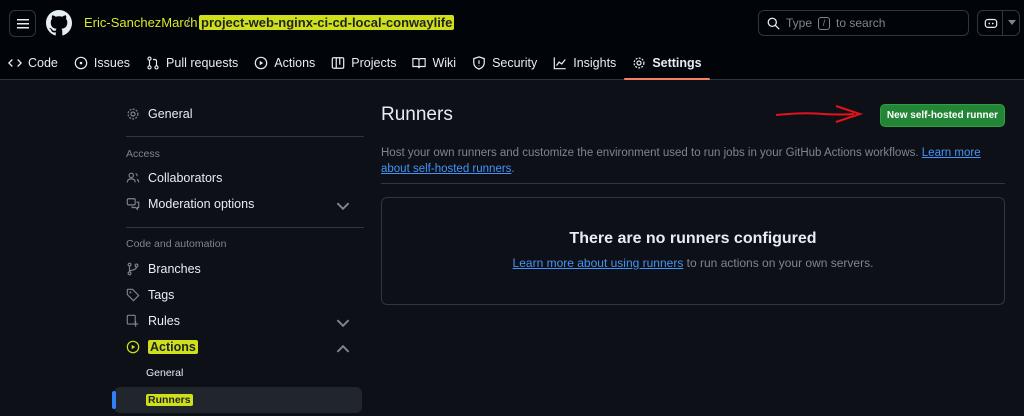  What do you see at coordinates (515, 63) in the screenshot?
I see `tab-label: Security` at bounding box center [515, 63].